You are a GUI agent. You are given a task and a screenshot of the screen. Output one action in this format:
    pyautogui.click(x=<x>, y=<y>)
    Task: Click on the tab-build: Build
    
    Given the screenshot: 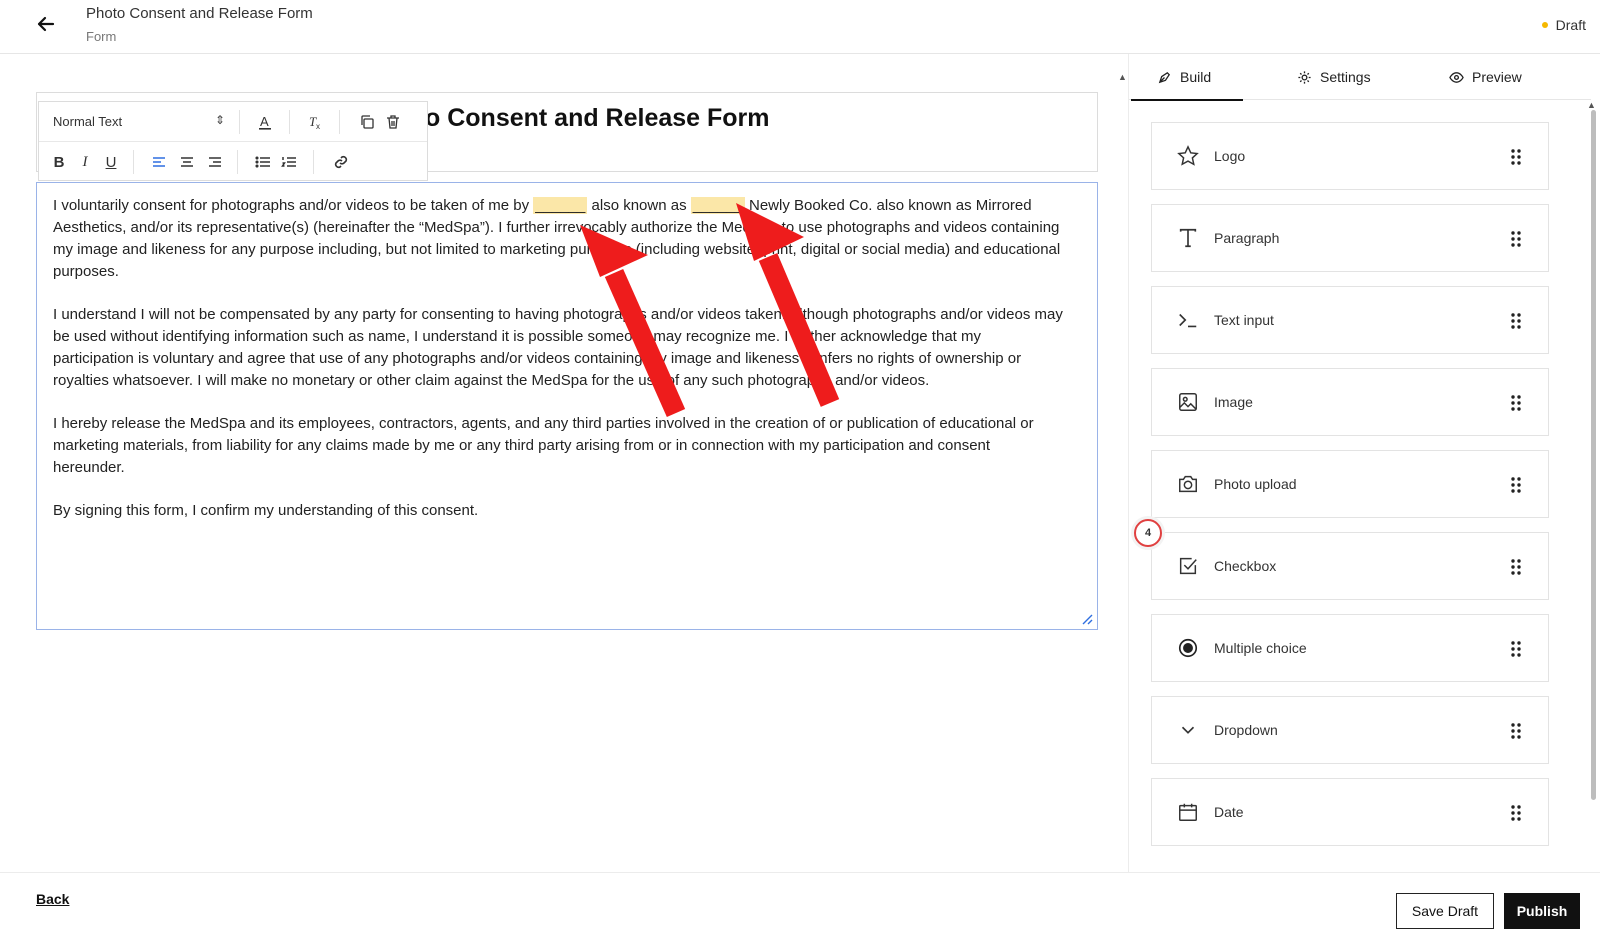 What is the action you would take?
    pyautogui.click(x=1187, y=77)
    